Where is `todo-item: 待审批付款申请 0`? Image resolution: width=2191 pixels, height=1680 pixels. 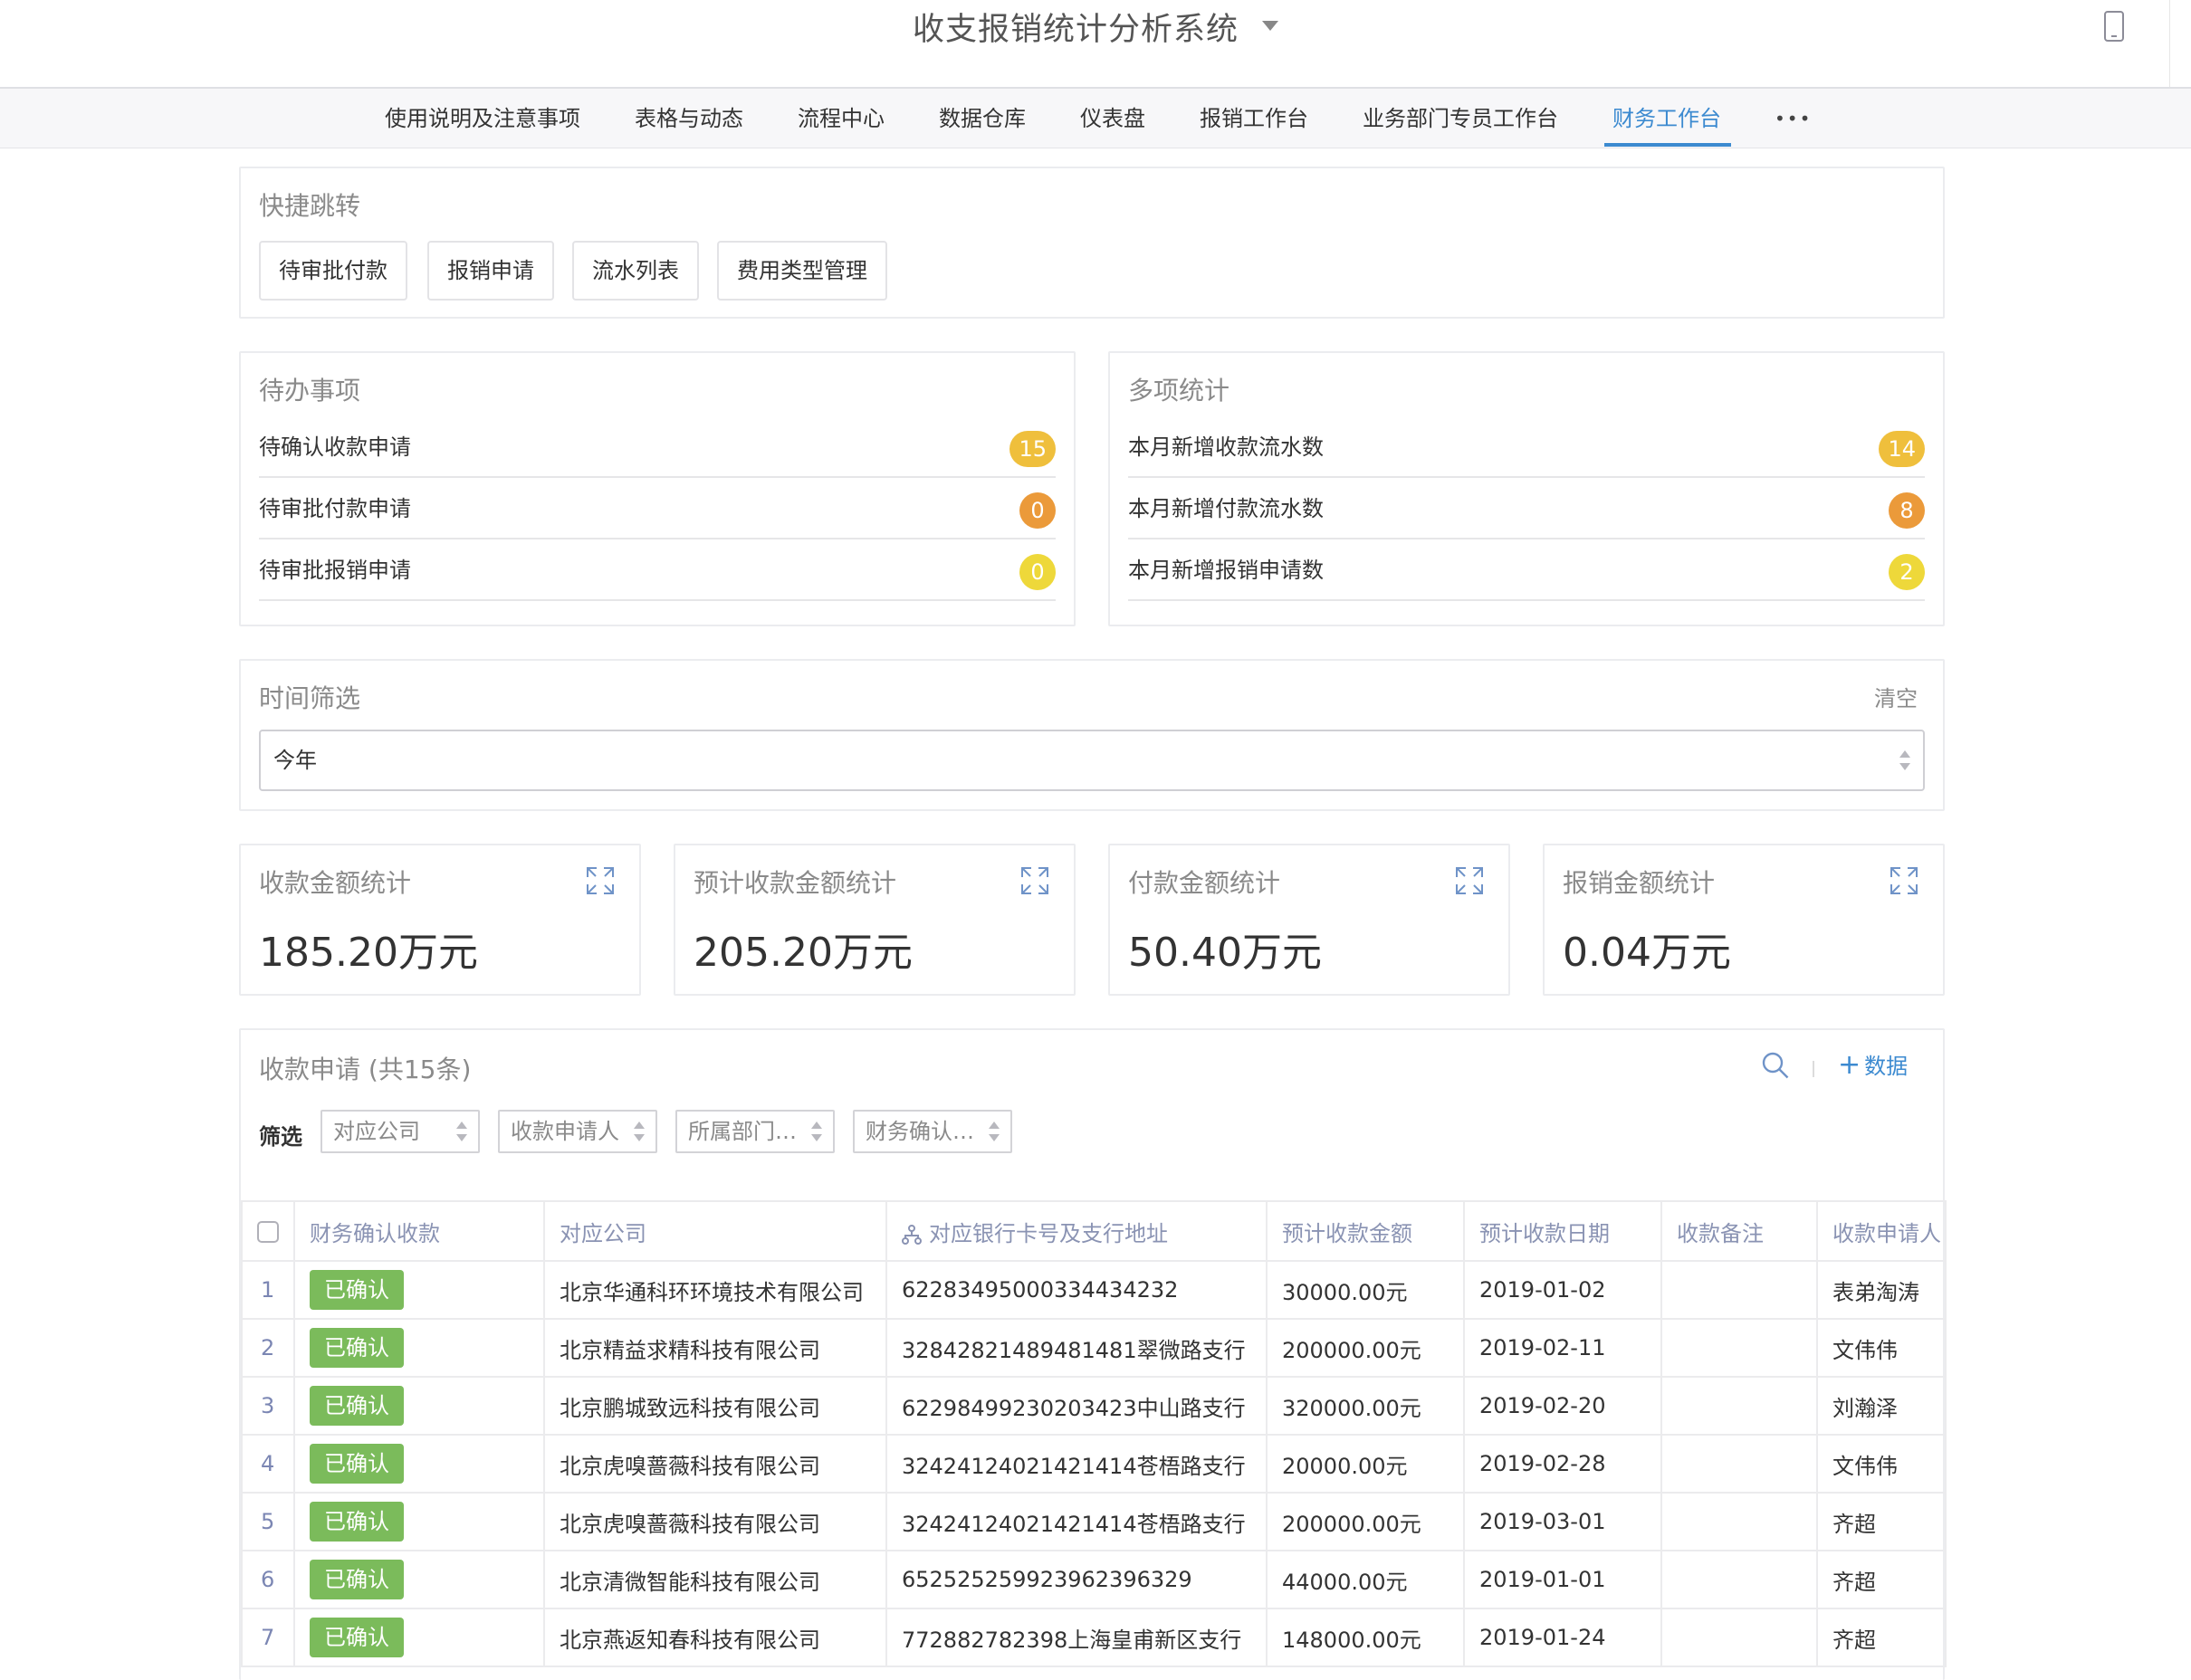 todo-item: 待审批付款申请 0 is located at coordinates (657, 508).